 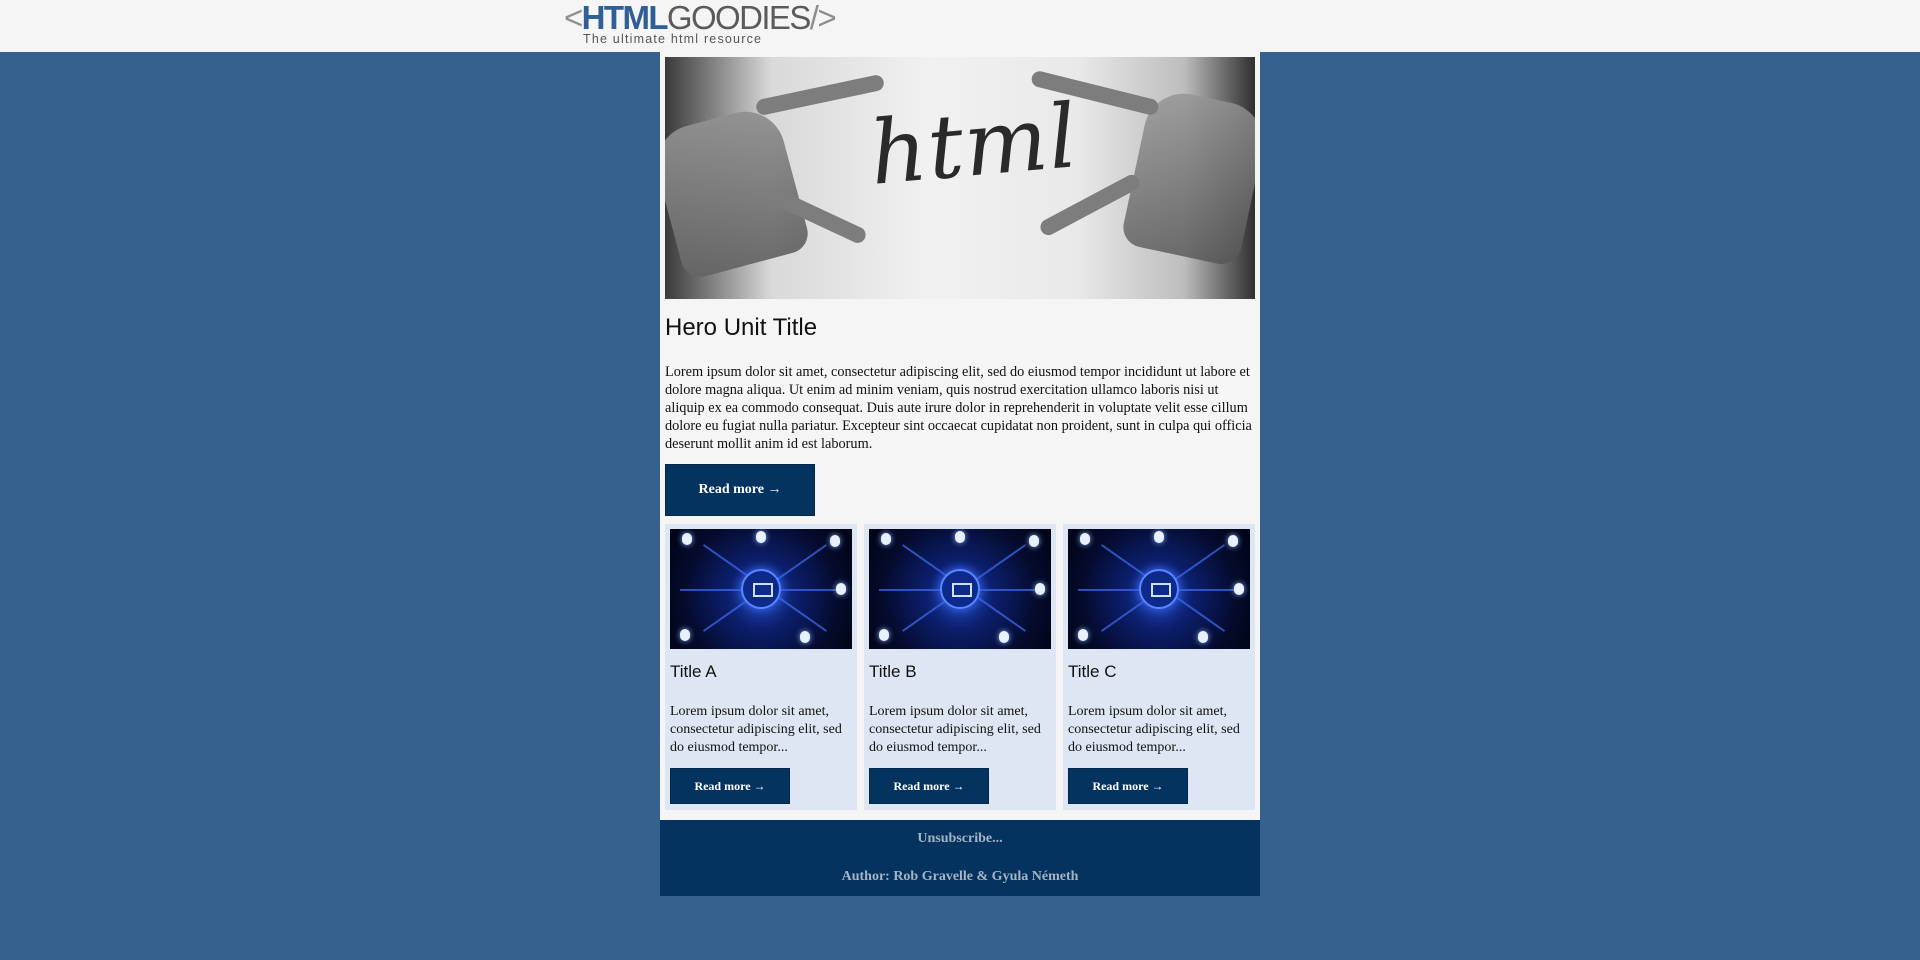 What do you see at coordinates (739, 192) in the screenshot?
I see `left-hand-shape` at bounding box center [739, 192].